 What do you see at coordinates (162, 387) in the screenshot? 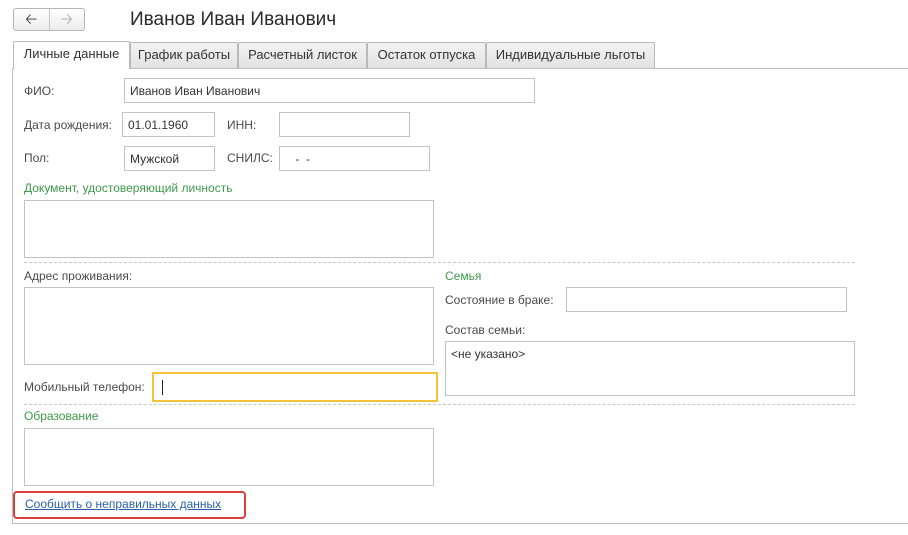
I see `text-cursor` at bounding box center [162, 387].